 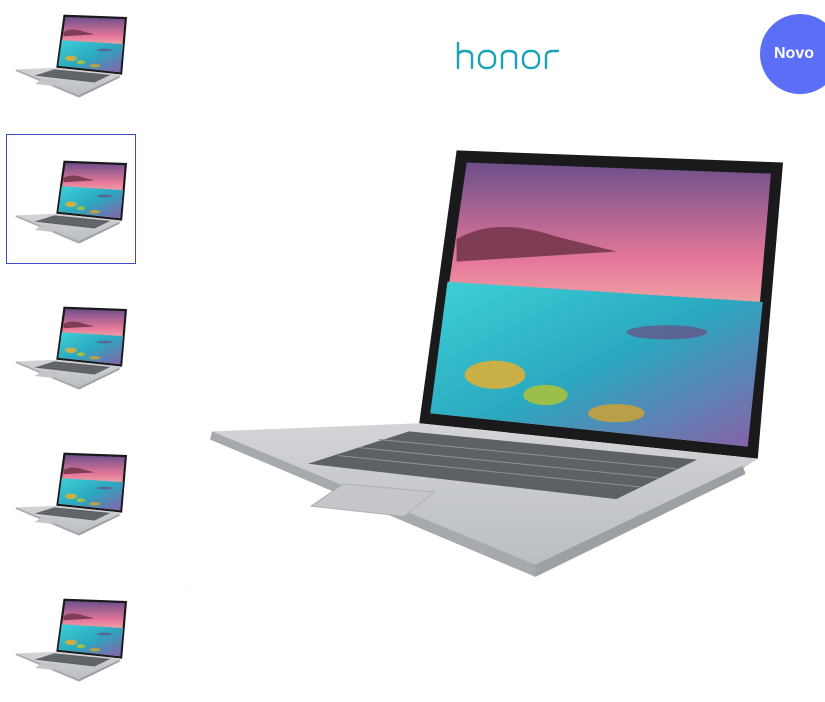 I want to click on honor-logo-icon, so click(x=508, y=55).